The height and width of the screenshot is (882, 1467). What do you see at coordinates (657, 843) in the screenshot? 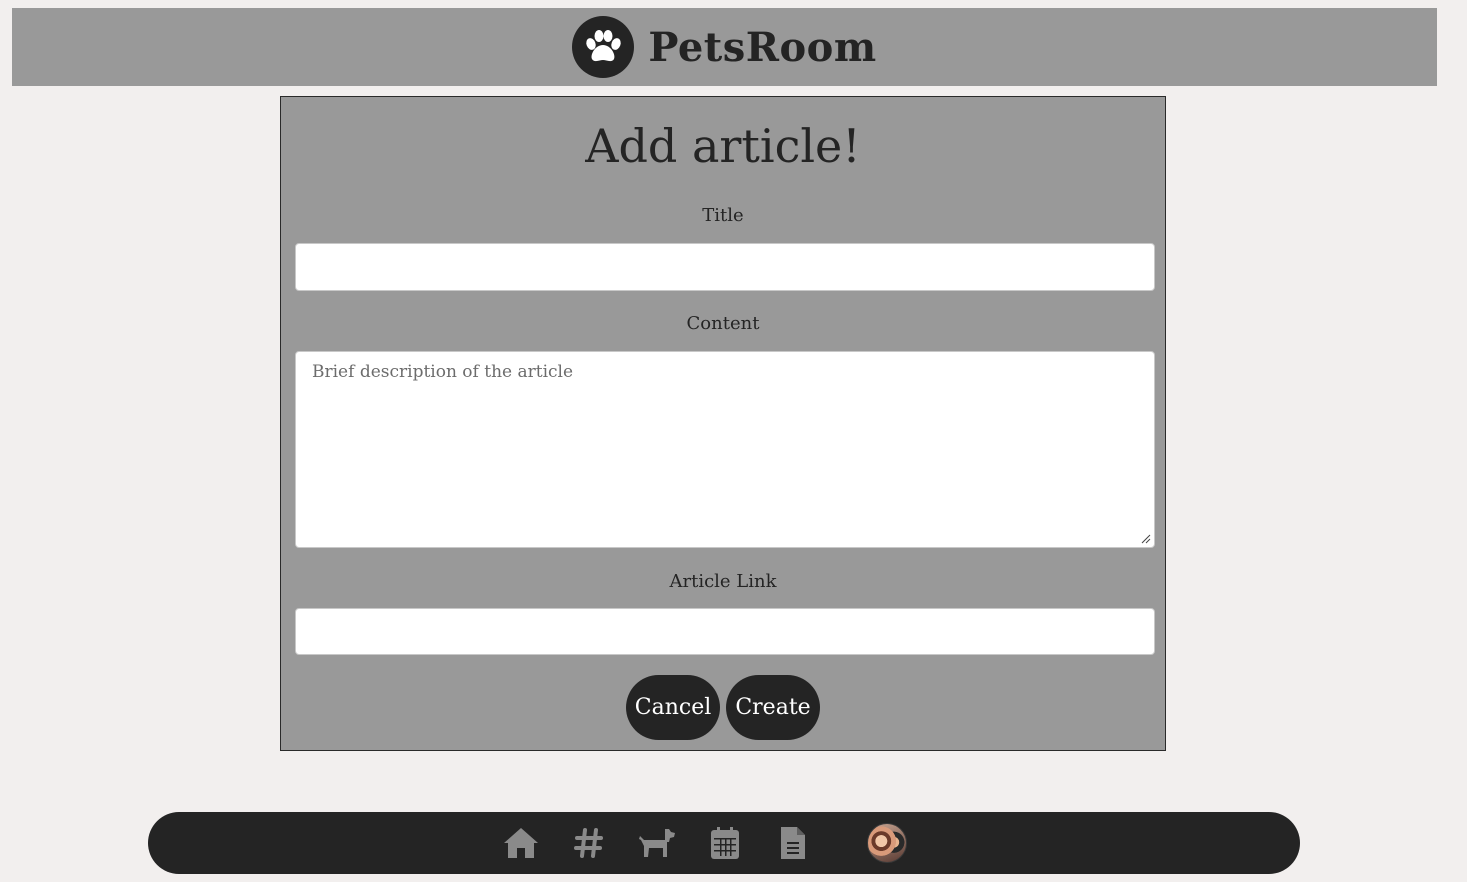
I see `dog-icon` at bounding box center [657, 843].